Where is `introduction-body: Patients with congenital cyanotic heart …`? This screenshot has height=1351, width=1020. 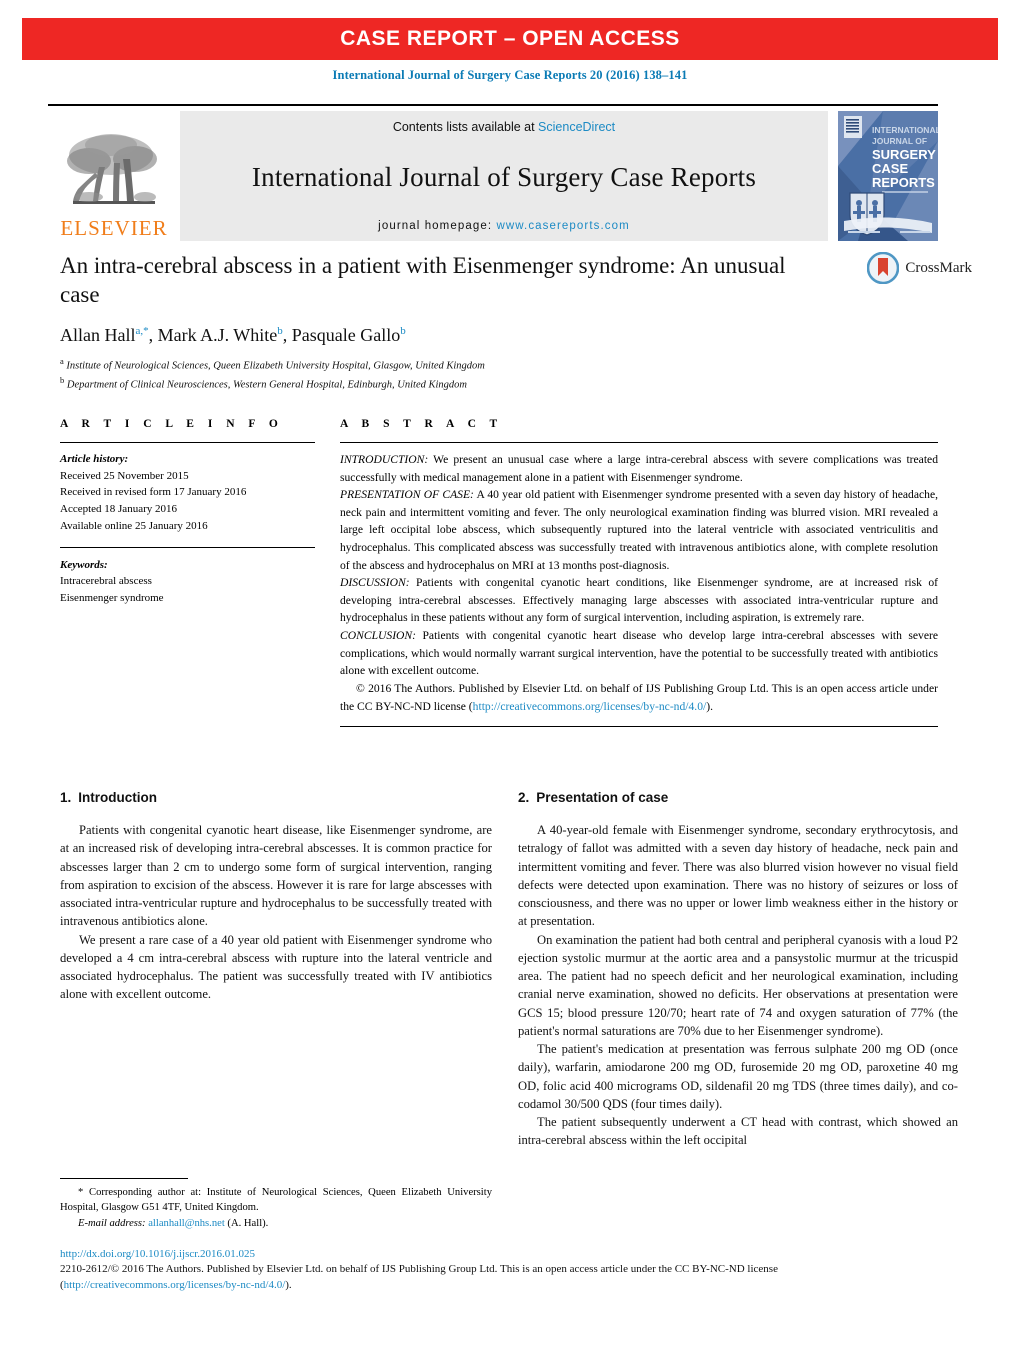
introduction-body: Patients with congenital cyanotic heart … is located at coordinates (276, 912).